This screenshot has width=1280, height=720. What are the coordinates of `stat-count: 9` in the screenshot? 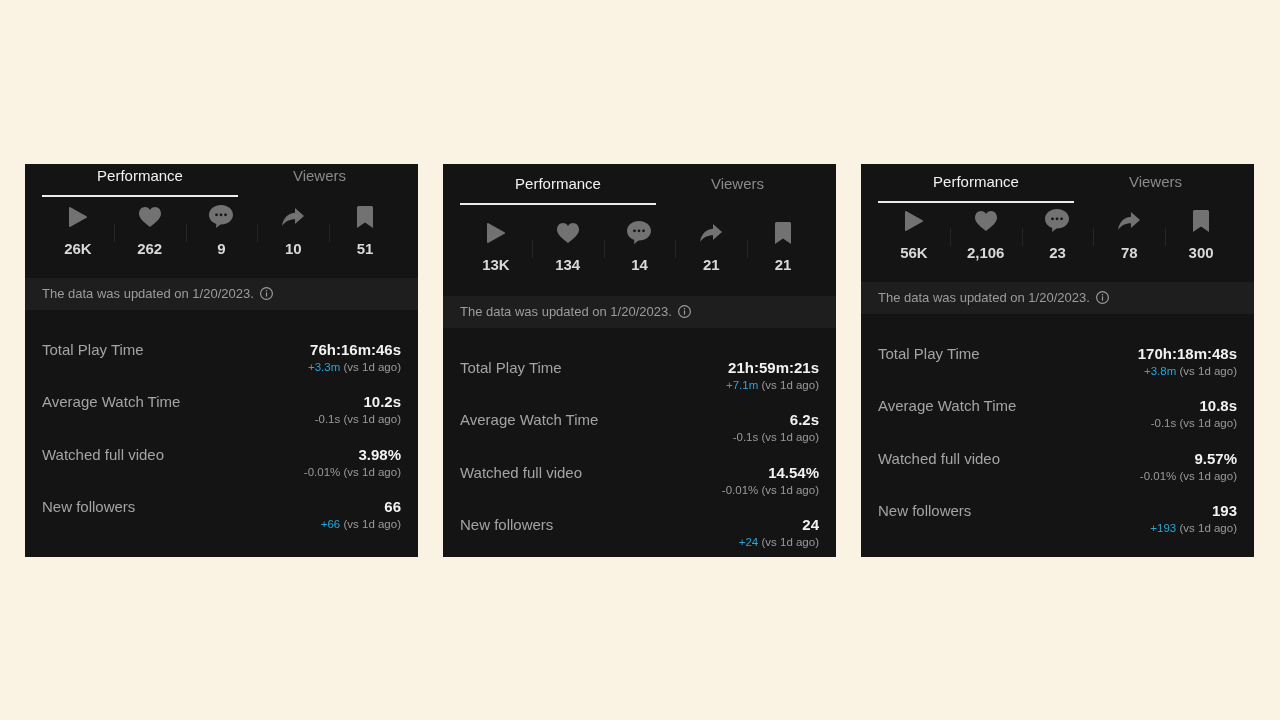 It's located at (221, 248).